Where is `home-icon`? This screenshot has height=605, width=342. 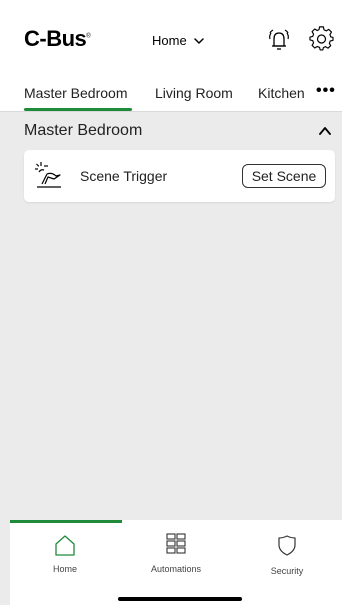 home-icon is located at coordinates (65, 545).